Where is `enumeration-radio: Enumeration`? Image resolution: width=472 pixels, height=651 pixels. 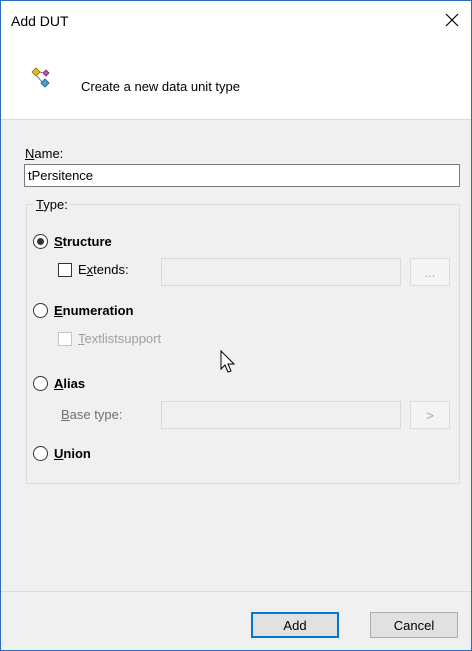
enumeration-radio: Enumeration is located at coordinates (83, 310).